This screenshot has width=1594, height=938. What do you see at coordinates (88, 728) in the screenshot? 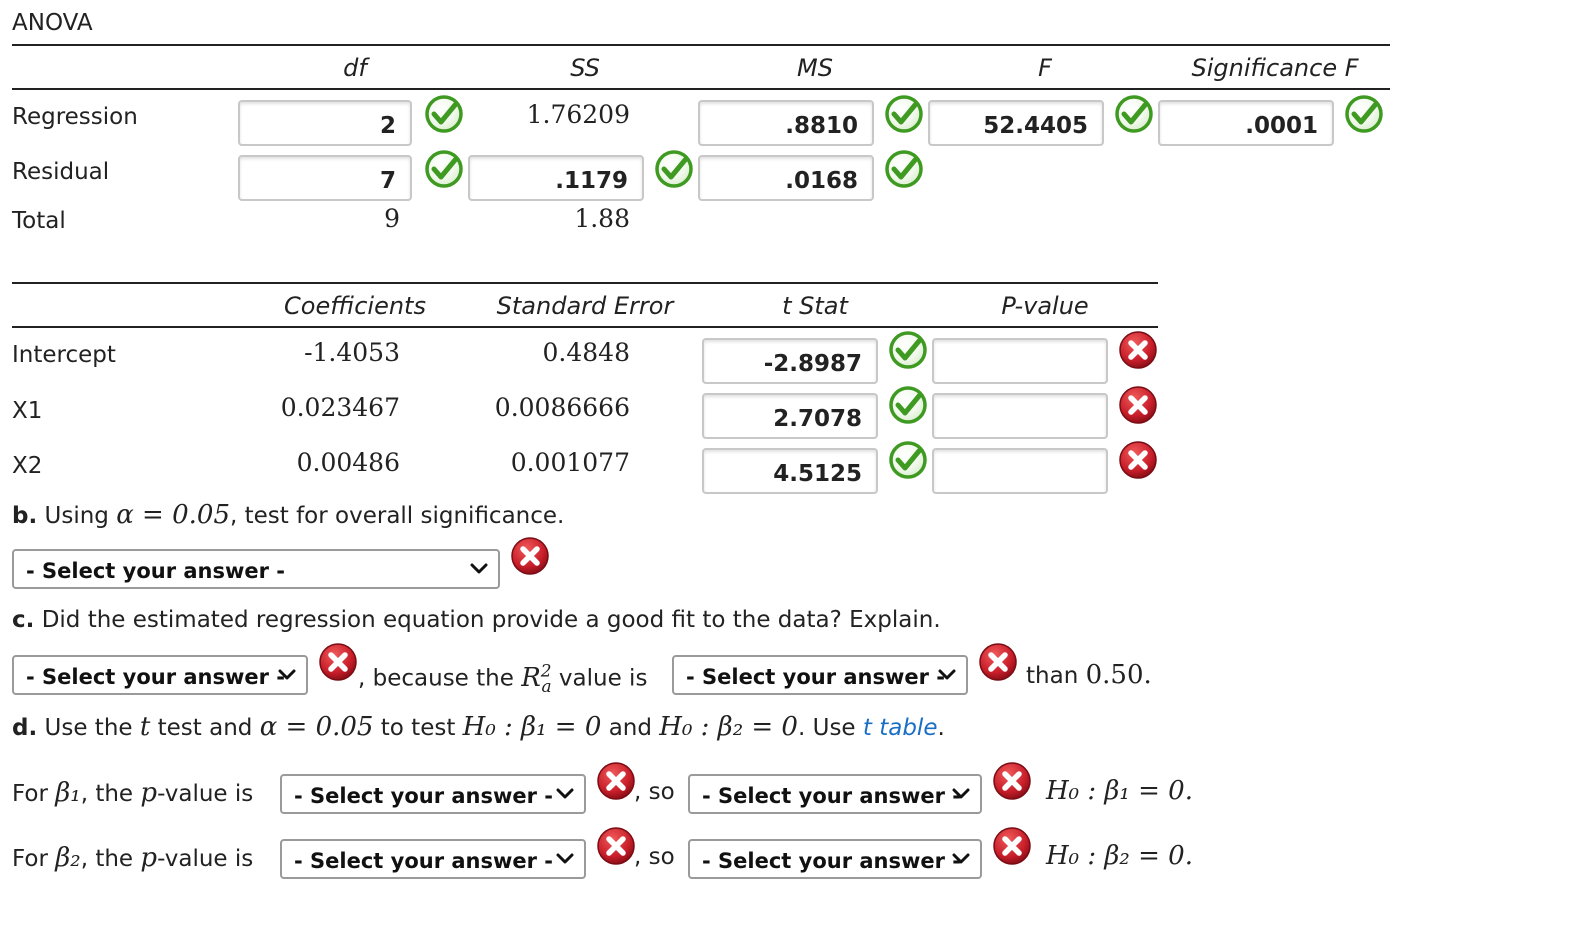
I see `part-d-text: Use the` at bounding box center [88, 728].